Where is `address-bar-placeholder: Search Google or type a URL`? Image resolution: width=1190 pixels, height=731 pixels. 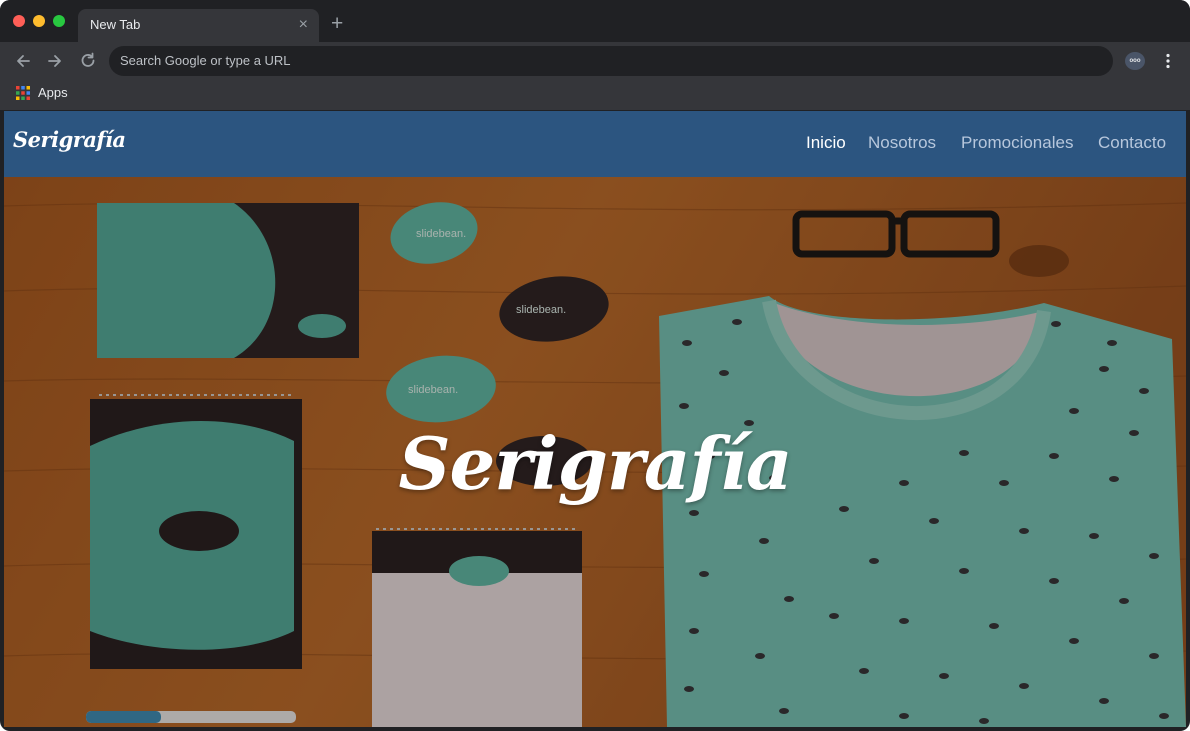 address-bar-placeholder: Search Google or type a URL is located at coordinates (205, 60).